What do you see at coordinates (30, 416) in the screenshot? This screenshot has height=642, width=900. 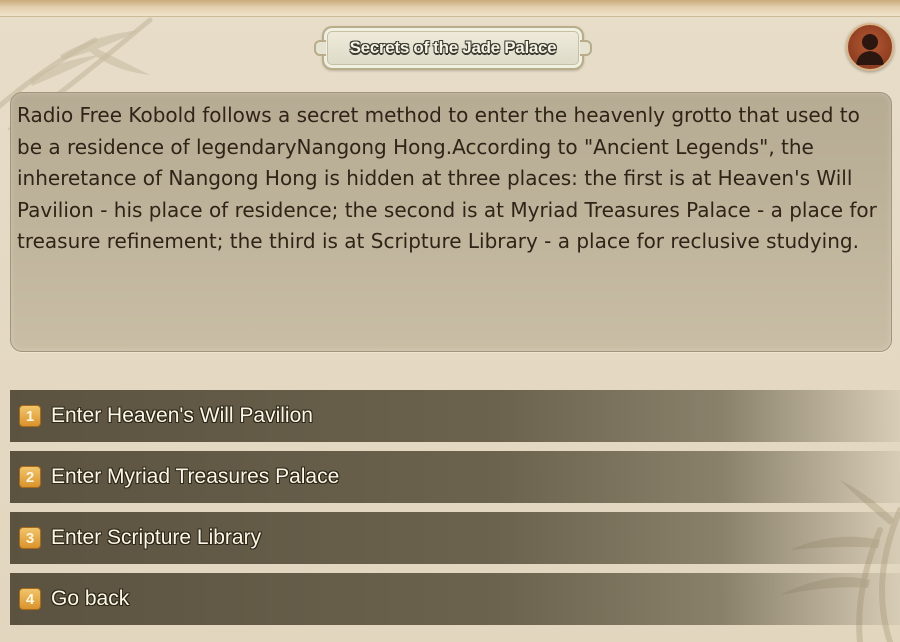 I see `option-number-badge: 1` at bounding box center [30, 416].